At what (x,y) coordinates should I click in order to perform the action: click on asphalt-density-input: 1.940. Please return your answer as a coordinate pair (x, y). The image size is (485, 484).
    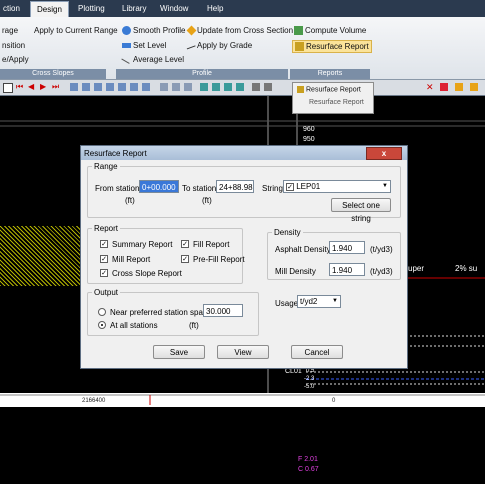
    Looking at the image, I should click on (347, 247).